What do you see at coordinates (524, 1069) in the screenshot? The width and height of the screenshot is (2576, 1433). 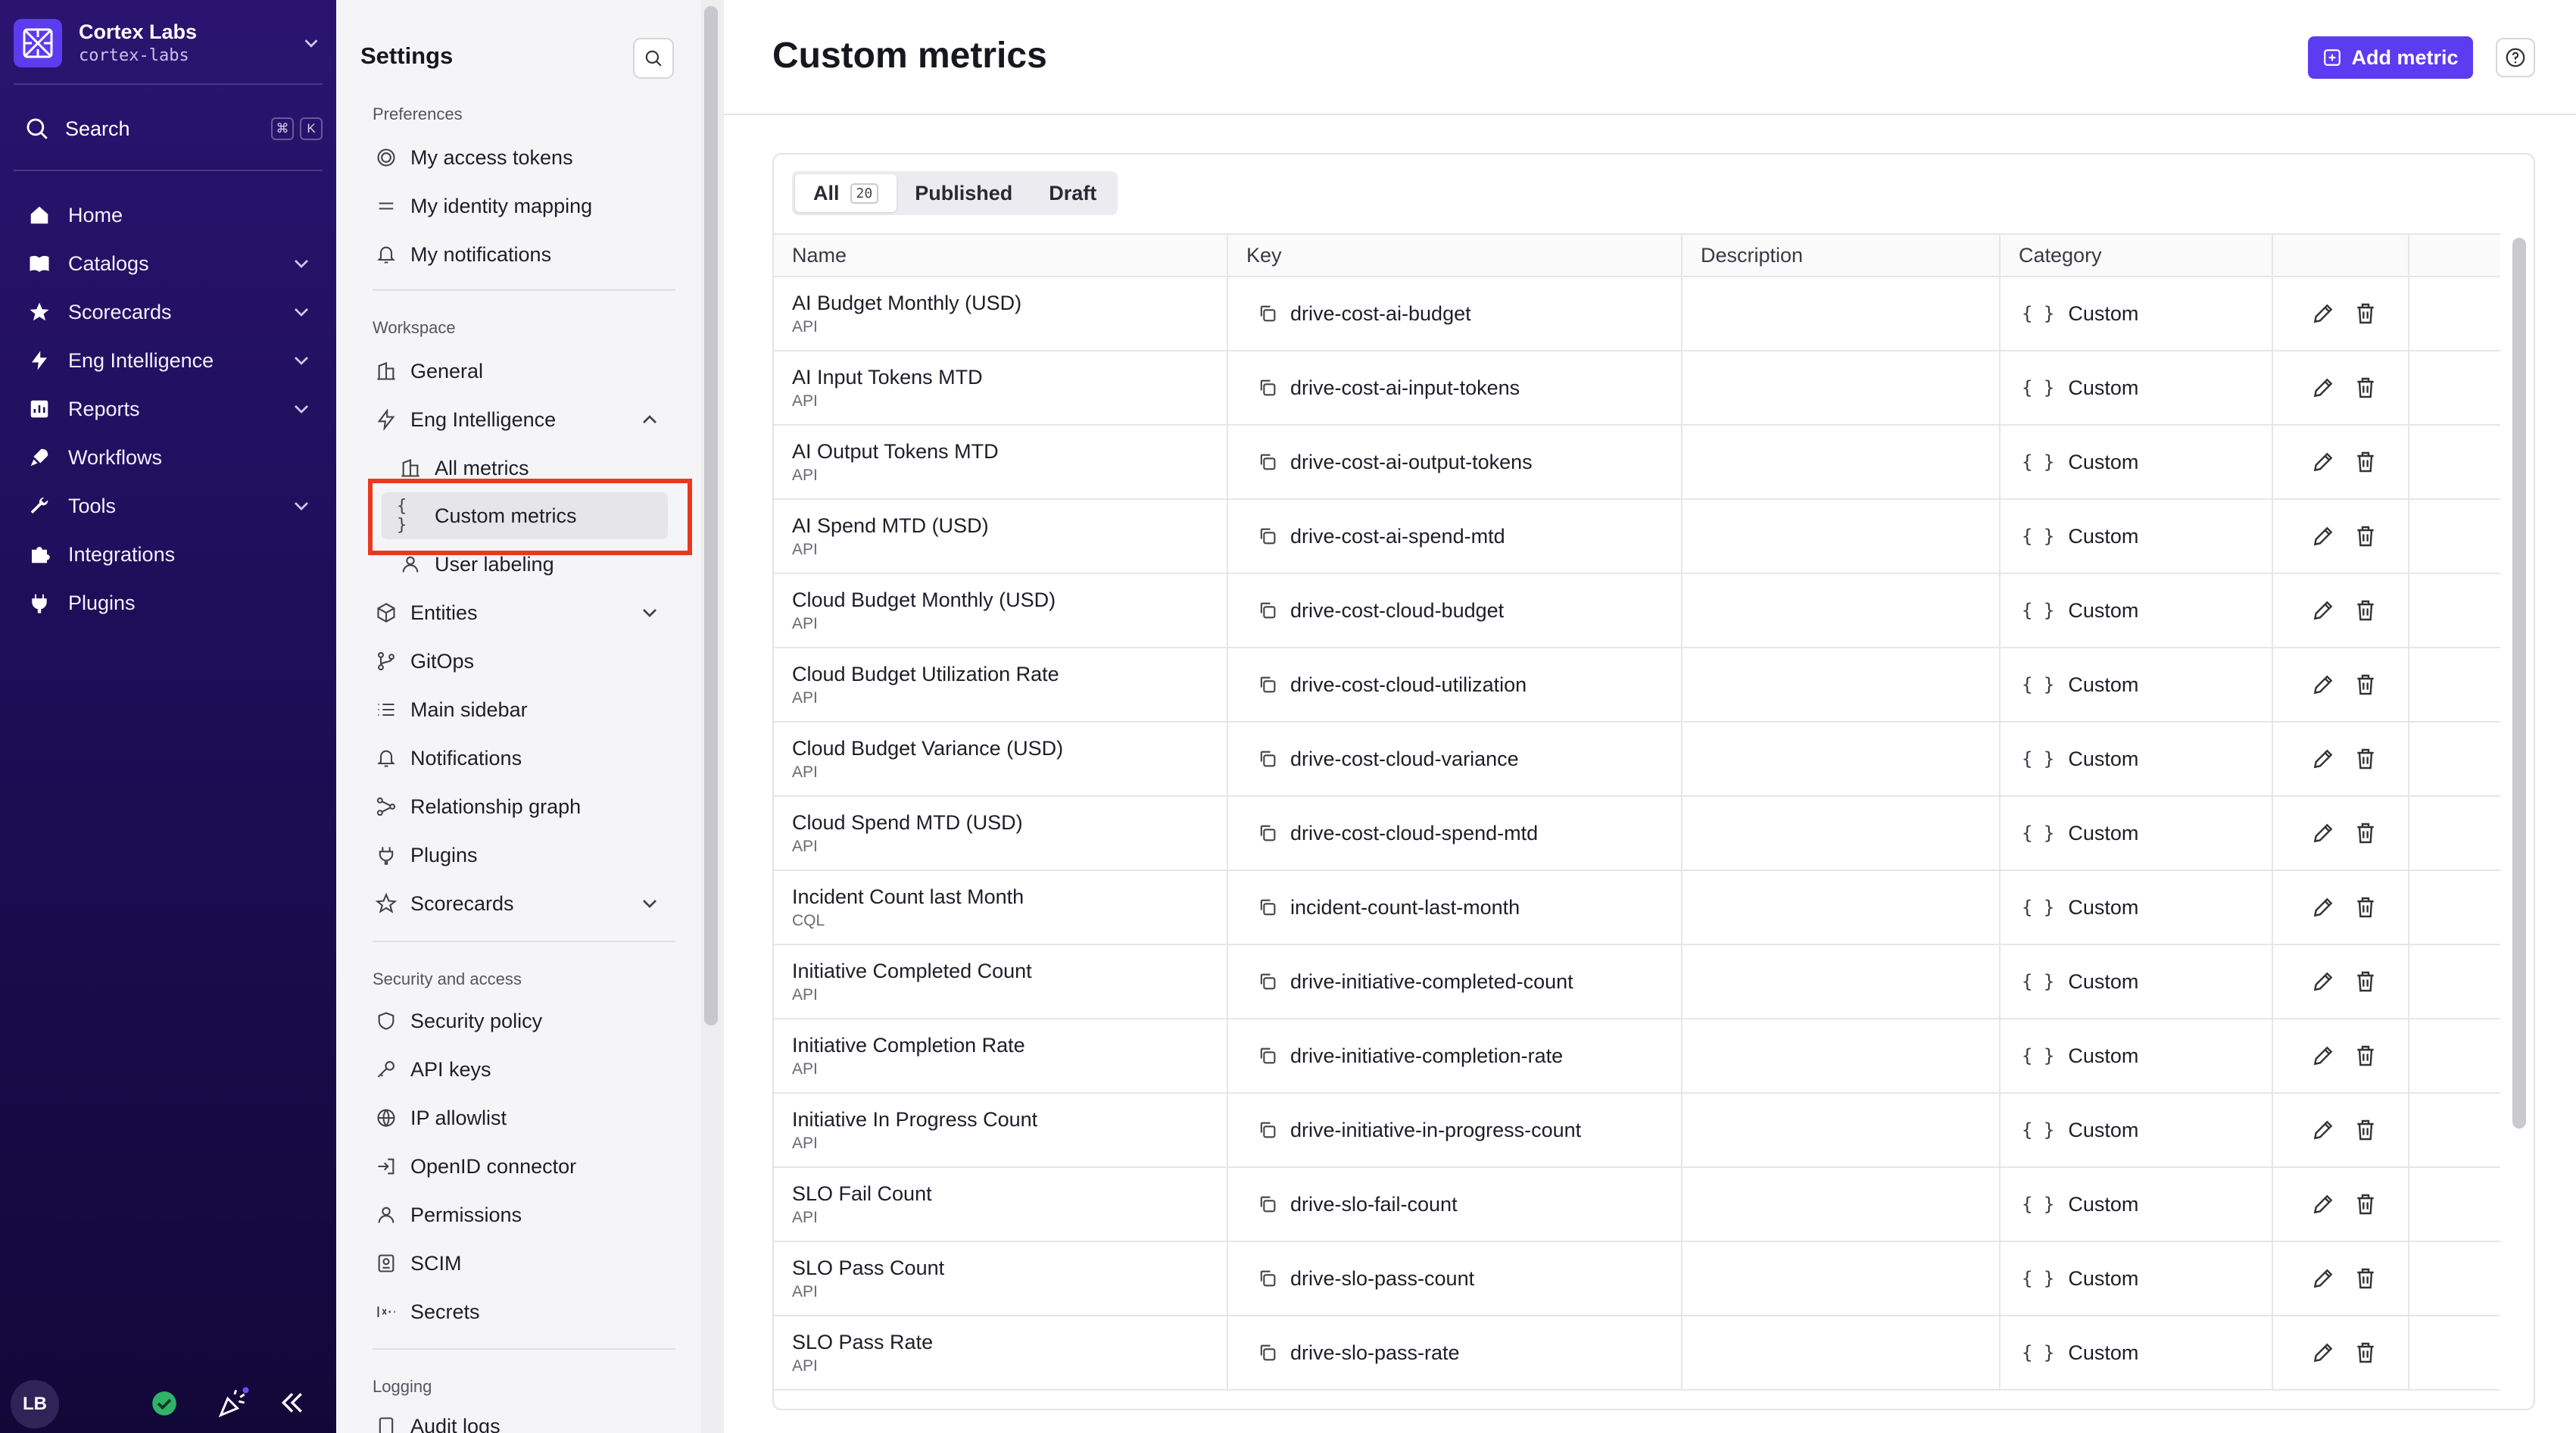 I see `settings-item-api-keys: API keys` at bounding box center [524, 1069].